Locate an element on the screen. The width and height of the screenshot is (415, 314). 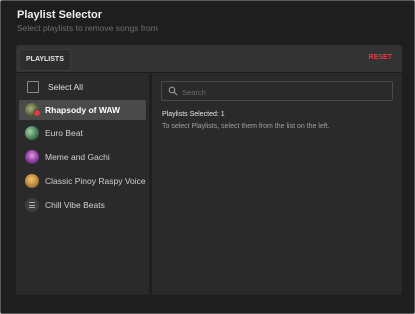
page-title: Playlist Selector is located at coordinates (59, 15).